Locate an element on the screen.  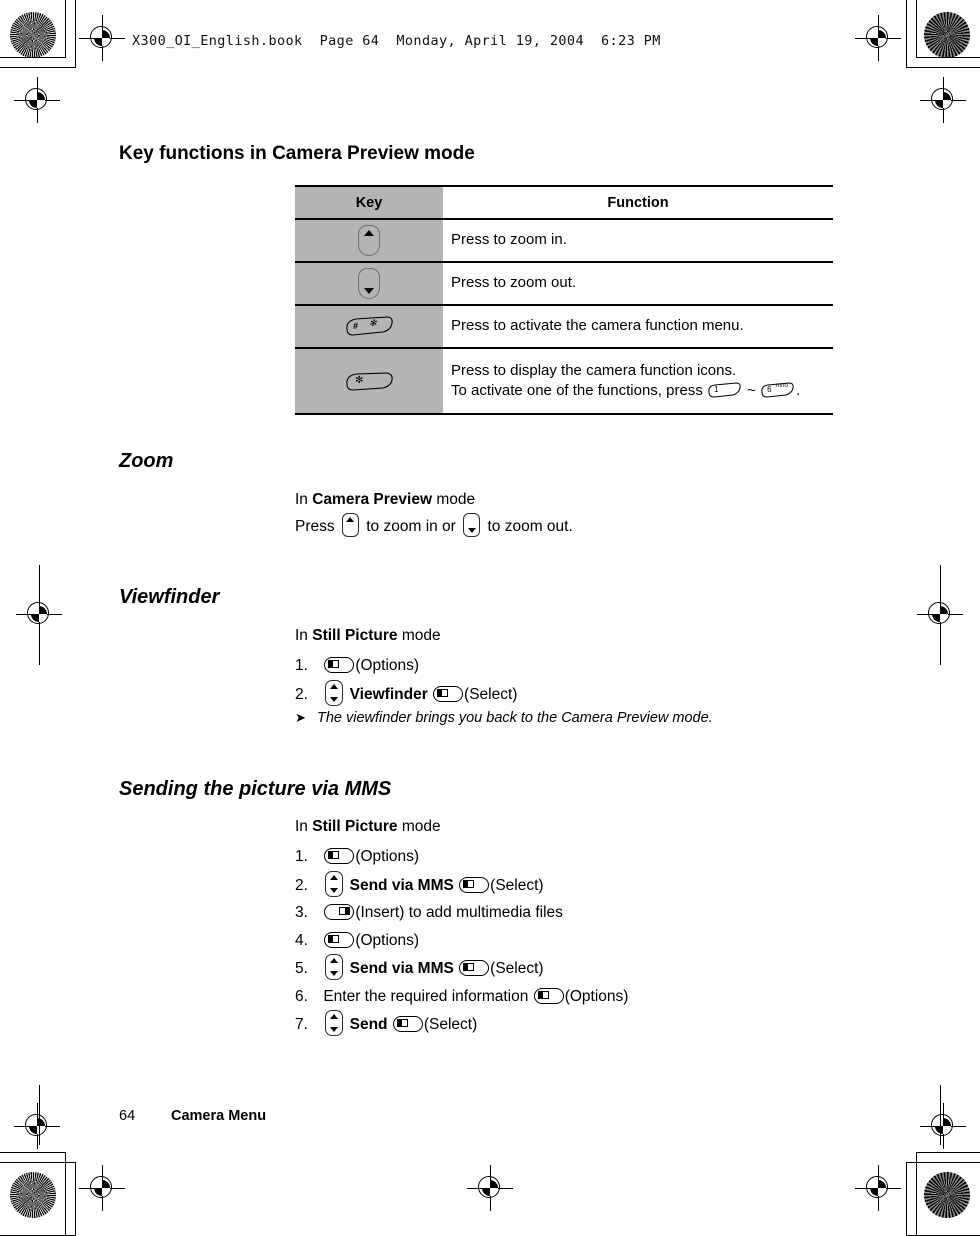
mms-mode-line: In Still Picture mode is located at coordinates (368, 827).